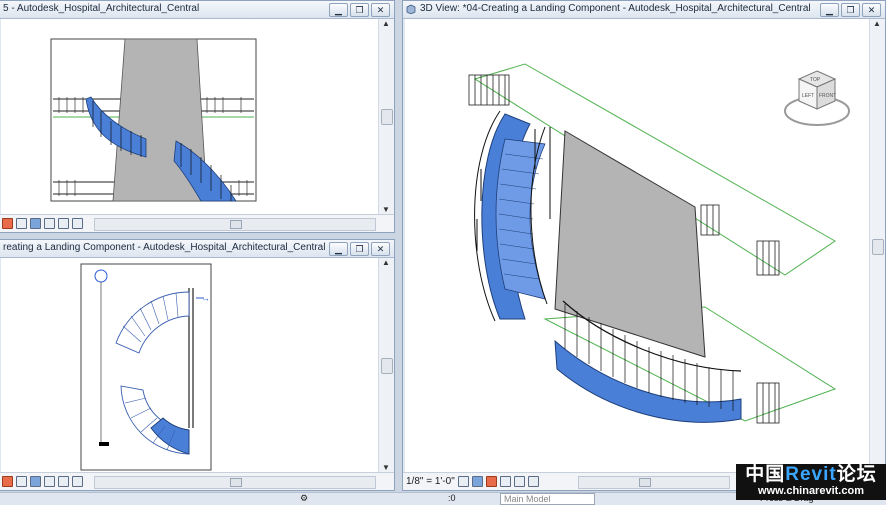 The height and width of the screenshot is (505, 886). Describe the element at coordinates (827, 96) in the screenshot. I see `viewcube-front-label: FRONT` at that location.